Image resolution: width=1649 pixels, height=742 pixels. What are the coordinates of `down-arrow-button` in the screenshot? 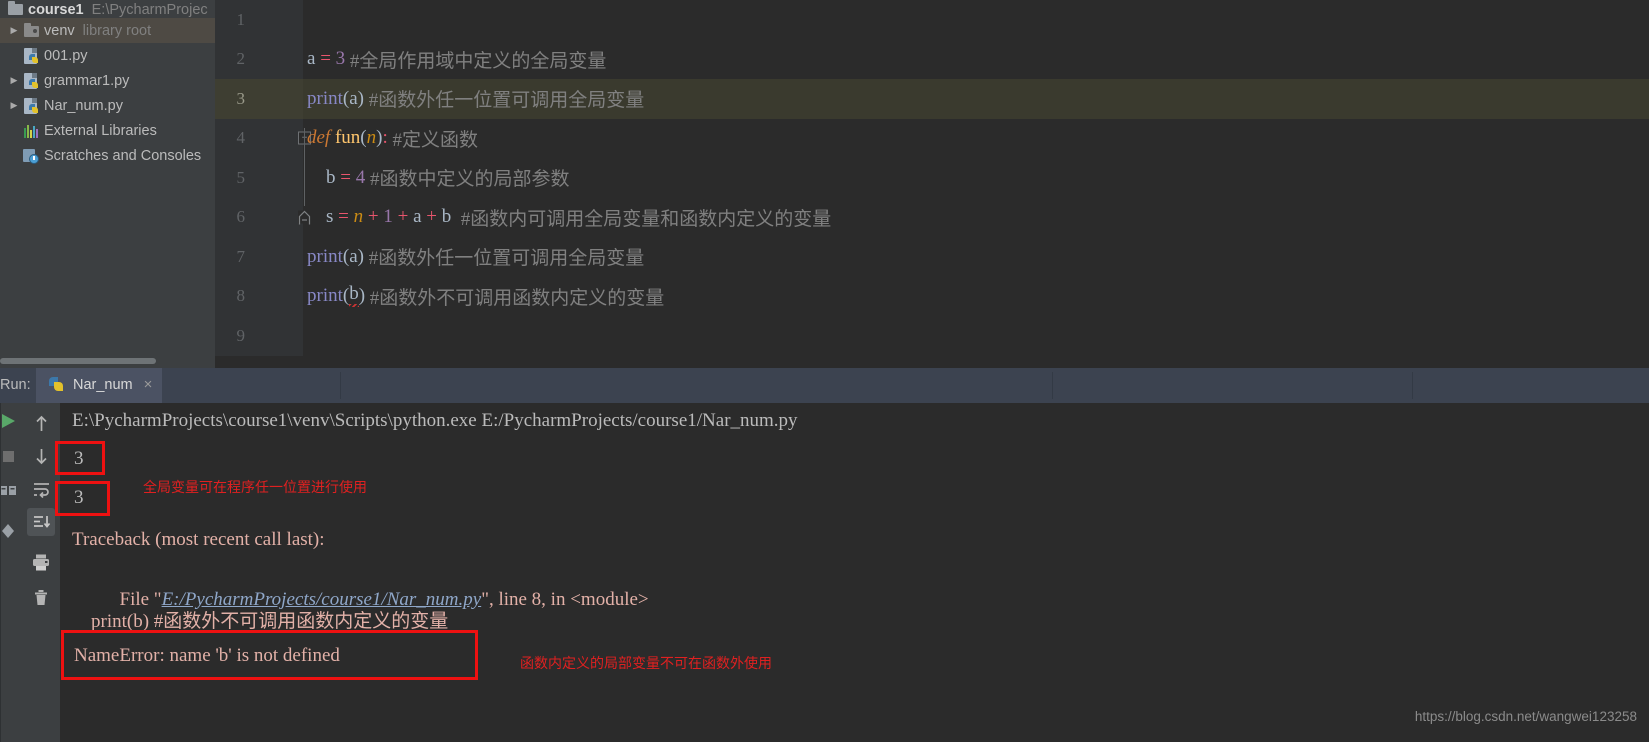 It's located at (41, 456).